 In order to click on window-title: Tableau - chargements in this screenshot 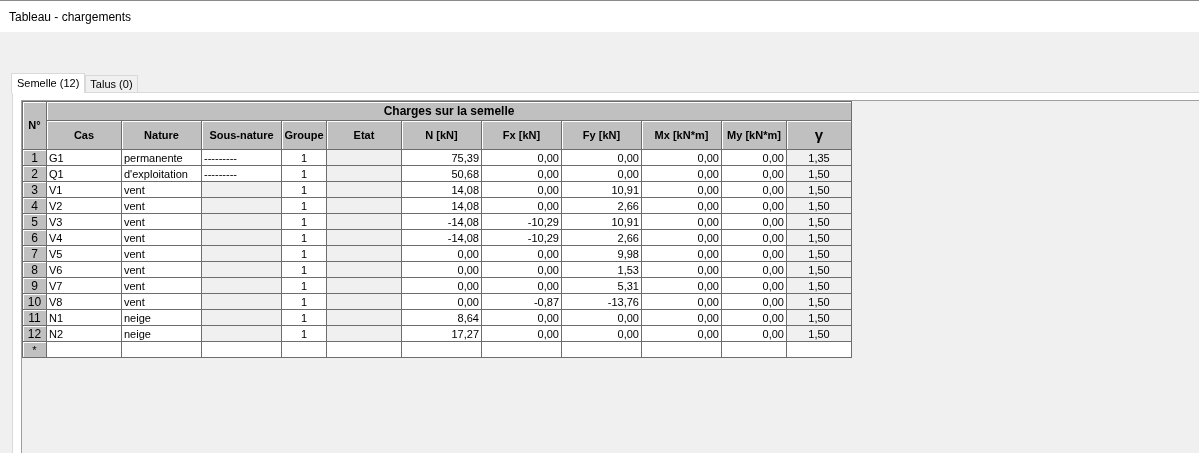, I will do `click(70, 17)`.